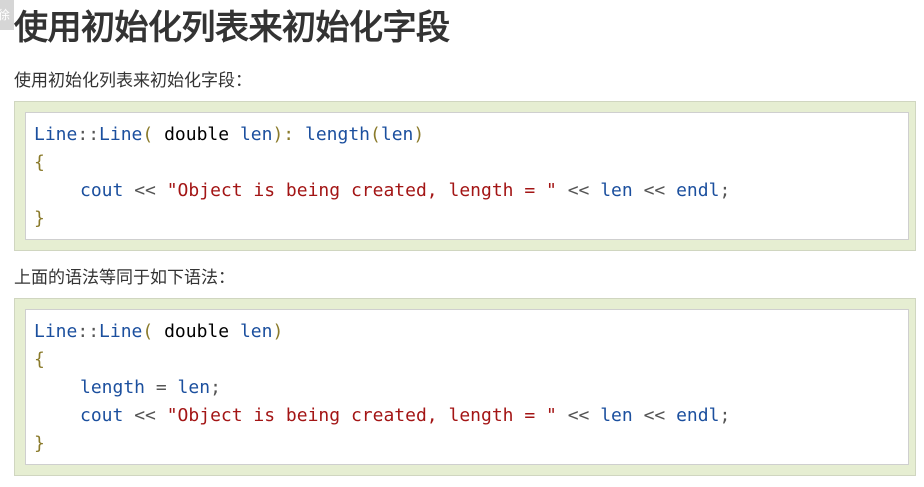 Image resolution: width=924 pixels, height=487 pixels. Describe the element at coordinates (471, 135) in the screenshot. I see `code-line: Line::Line( double len): length(len)` at that location.